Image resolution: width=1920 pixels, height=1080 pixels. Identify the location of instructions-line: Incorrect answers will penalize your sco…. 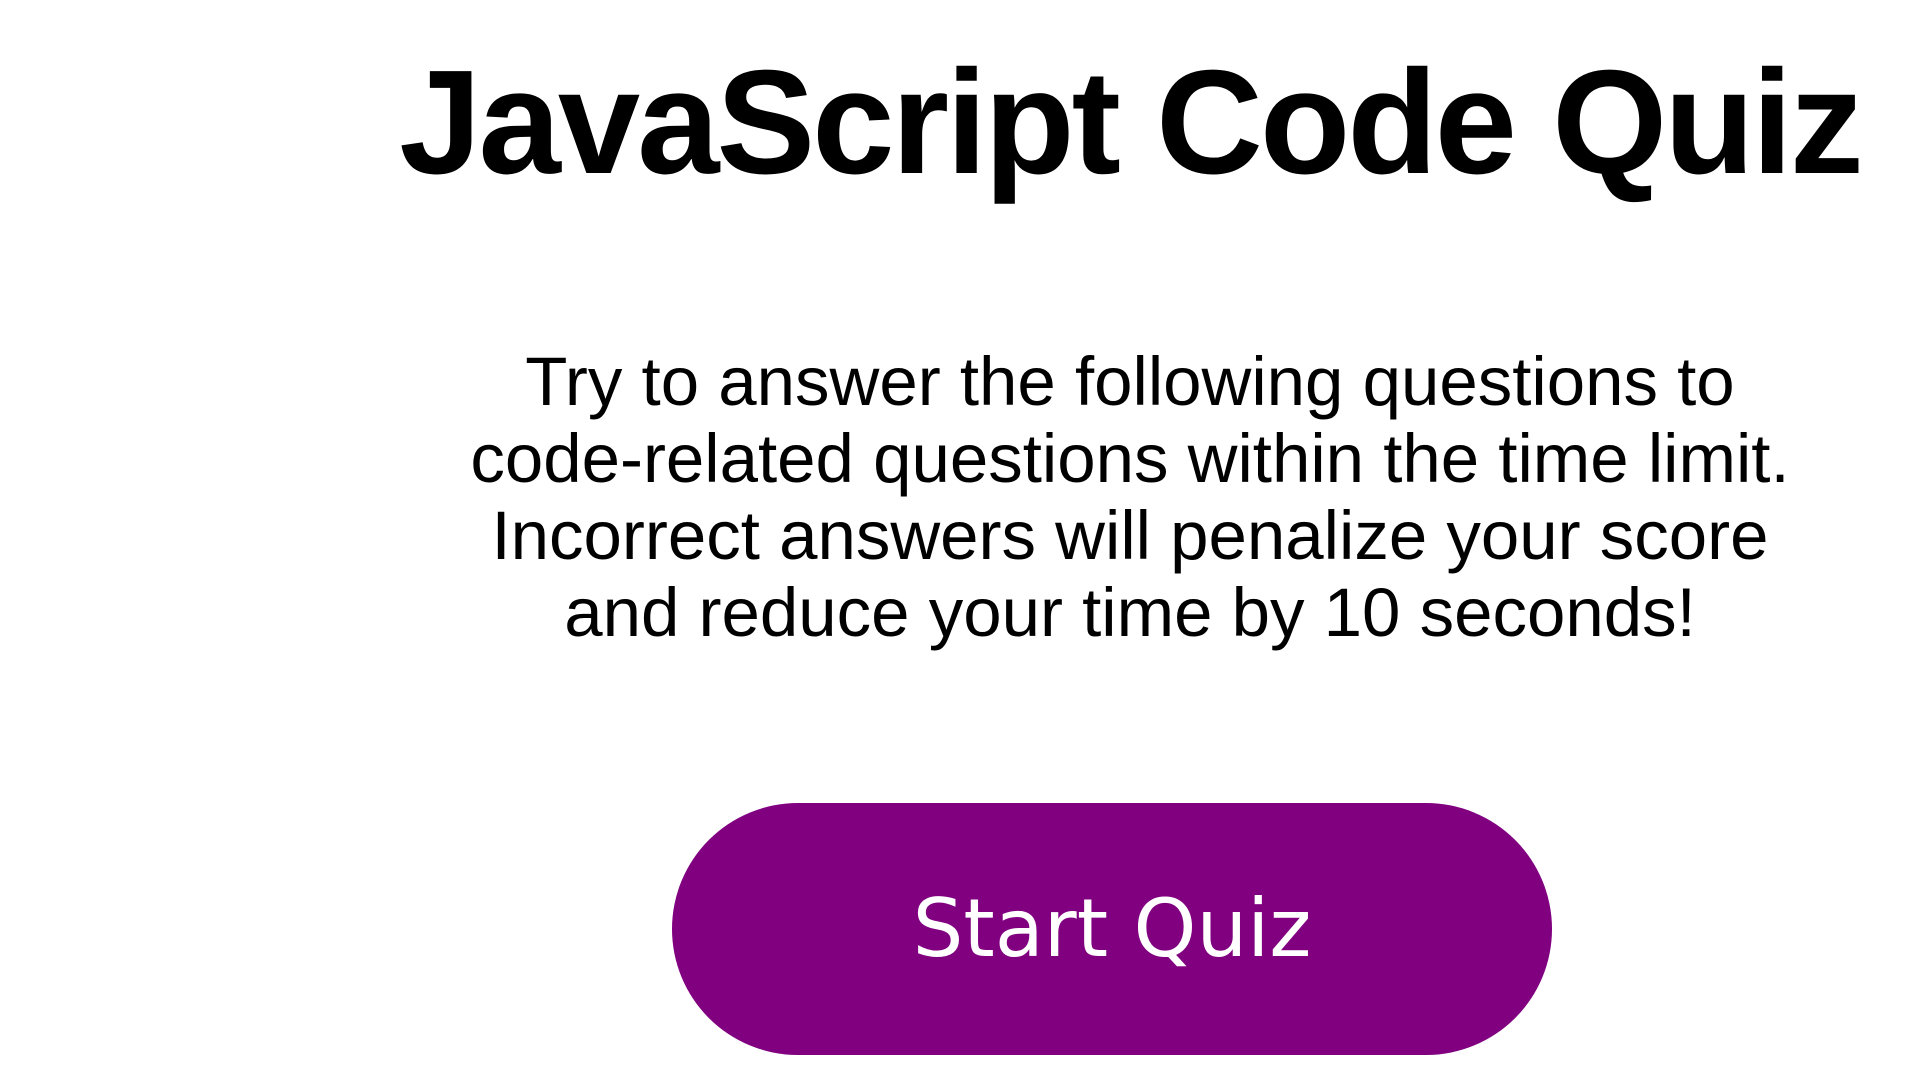
(1130, 535).